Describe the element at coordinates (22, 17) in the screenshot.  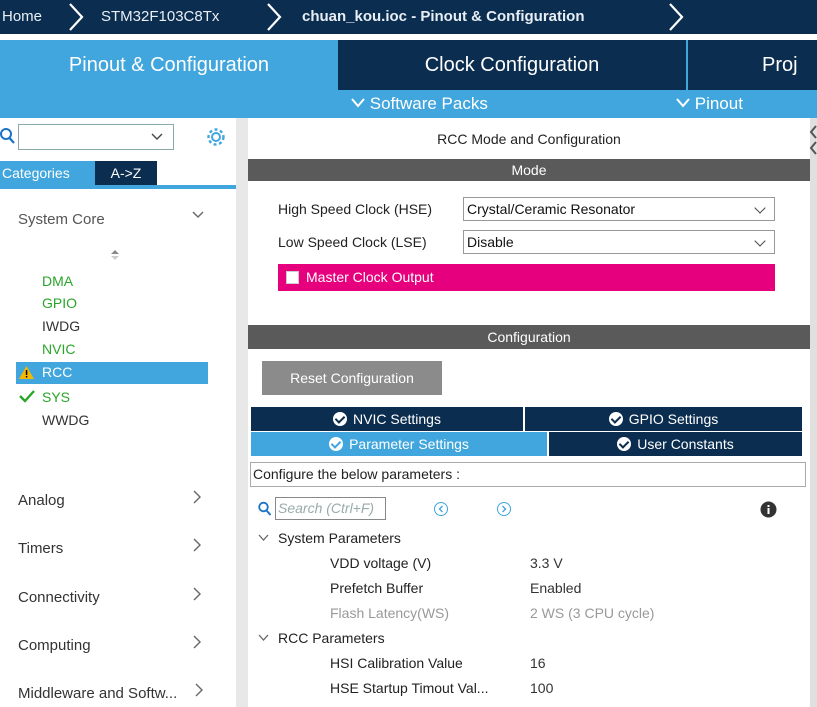
I see `breadcrumb-home: Home` at that location.